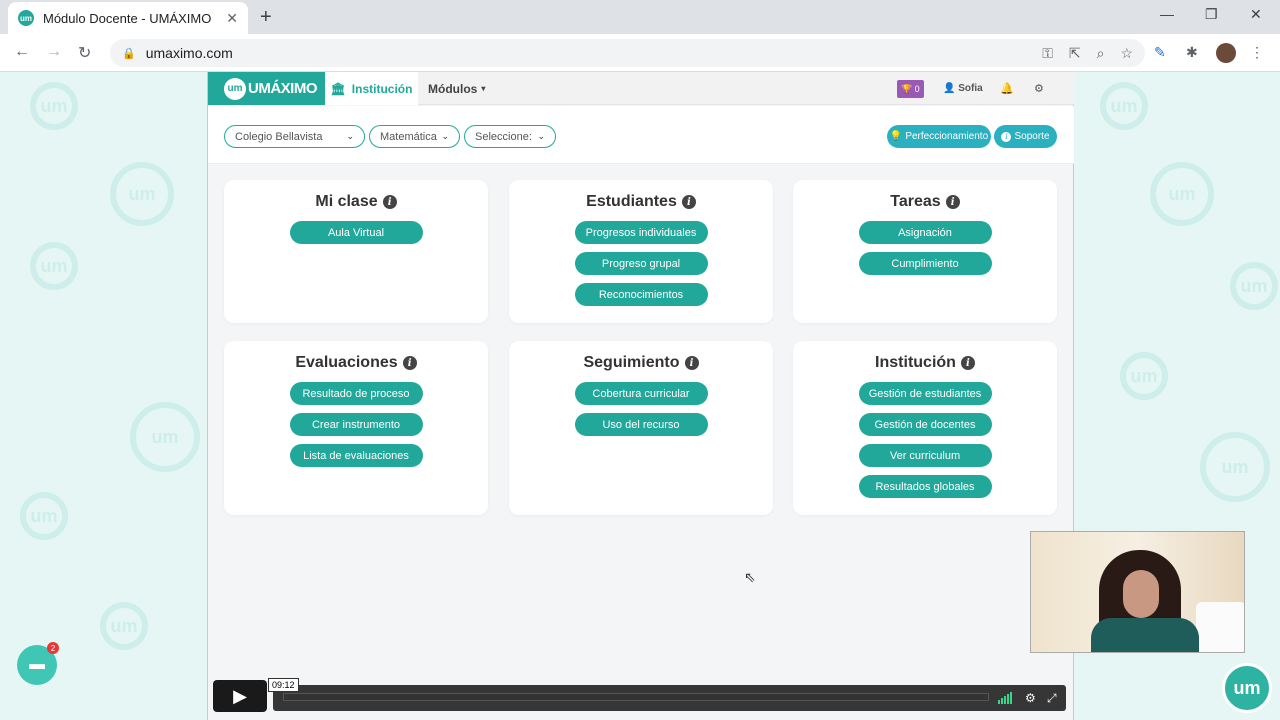 This screenshot has width=1280, height=720. Describe the element at coordinates (266, 17) in the screenshot. I see `new-tab-button: +` at that location.